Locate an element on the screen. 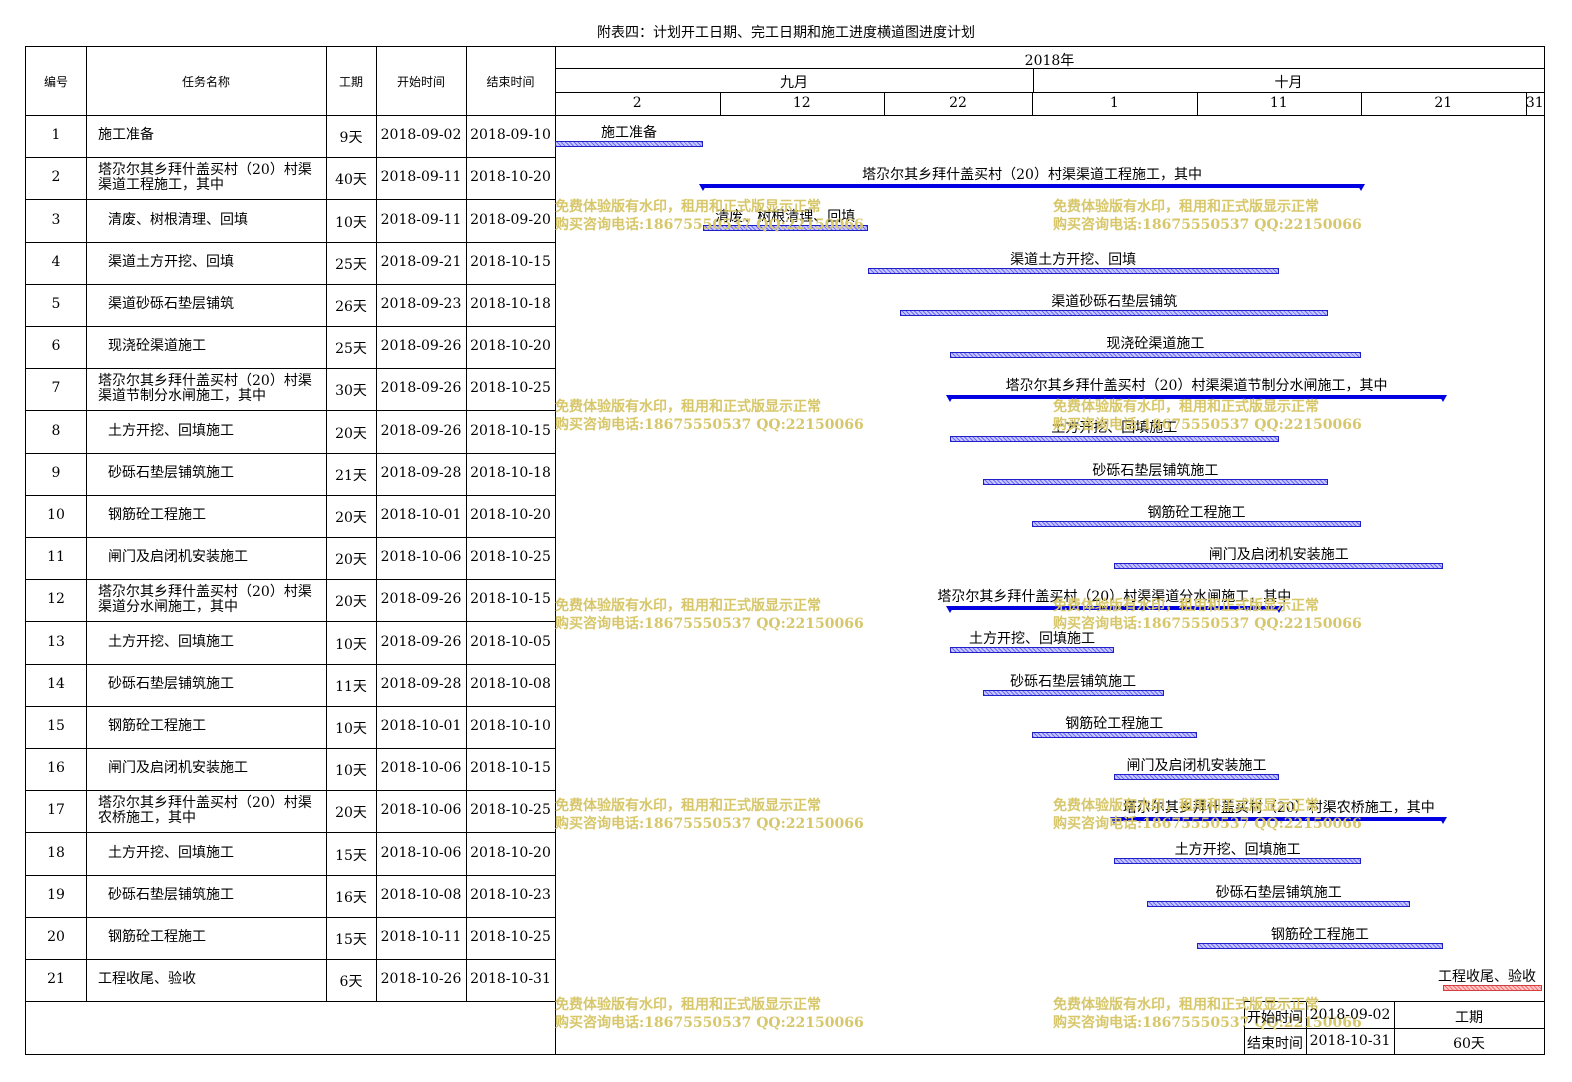 This screenshot has height=1082, width=1572. bar-label: 渠道砂砾石垫层铺筑 is located at coordinates (1114, 301).